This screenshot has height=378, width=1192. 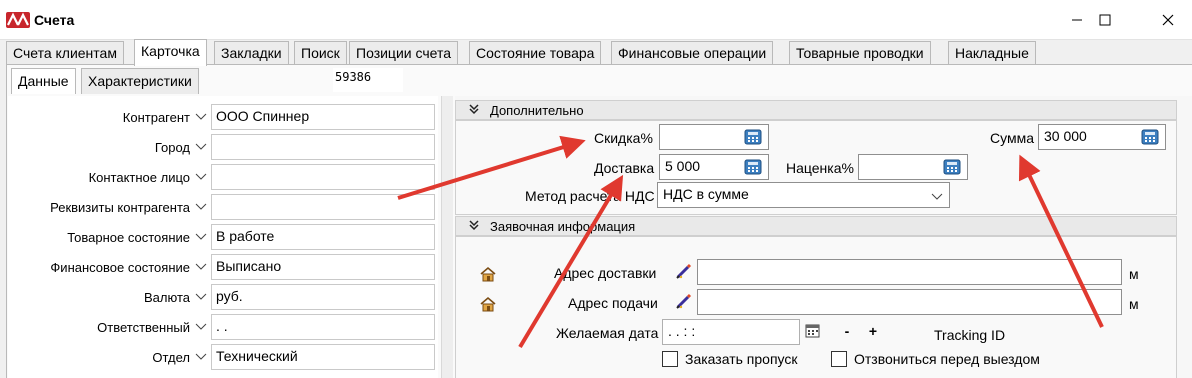 What do you see at coordinates (323, 117) in the screenshot?
I see `counterparty-field: ООО Спиннер` at bounding box center [323, 117].